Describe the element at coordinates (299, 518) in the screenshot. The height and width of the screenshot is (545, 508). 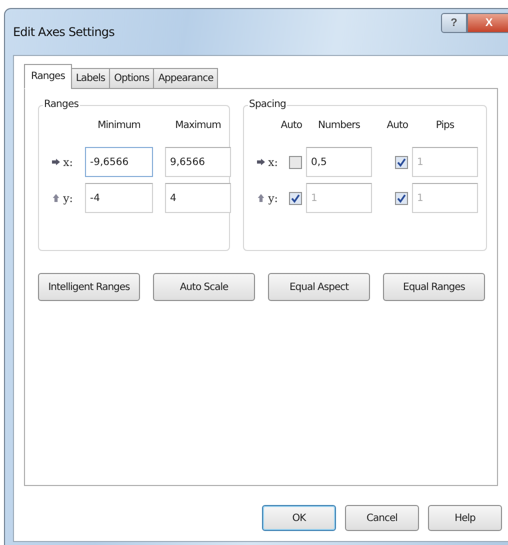
I see `dialog-button: OK` at that location.